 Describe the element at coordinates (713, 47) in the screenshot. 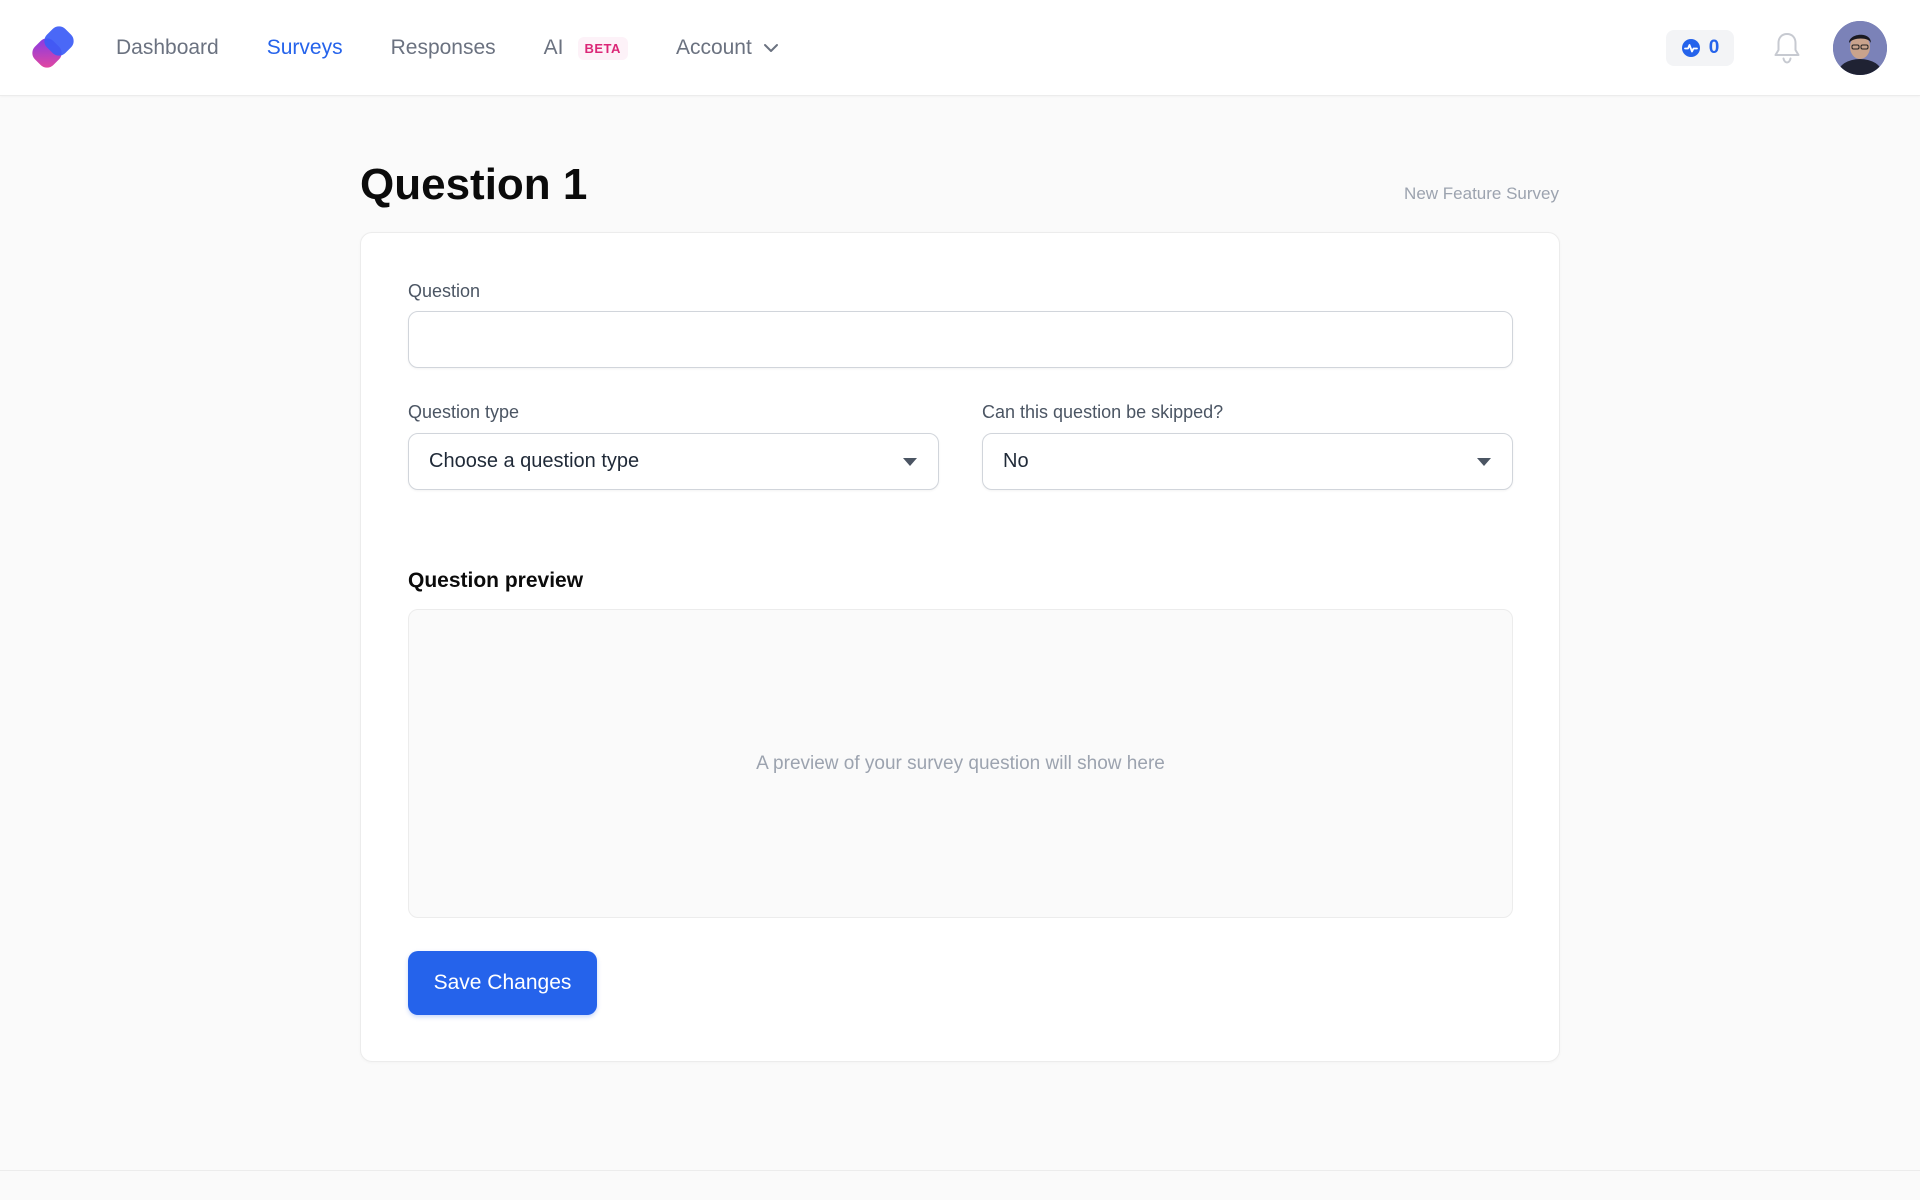

I see `nav-item-label: Account` at that location.